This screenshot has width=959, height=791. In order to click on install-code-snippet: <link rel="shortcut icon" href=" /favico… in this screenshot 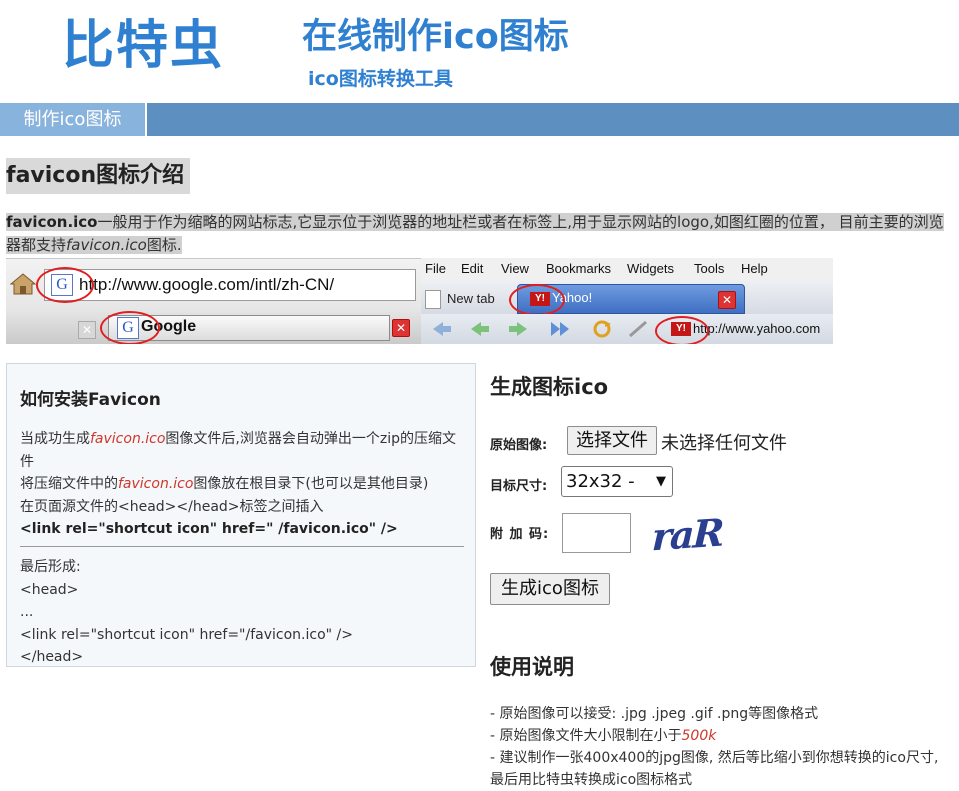, I will do `click(209, 529)`.